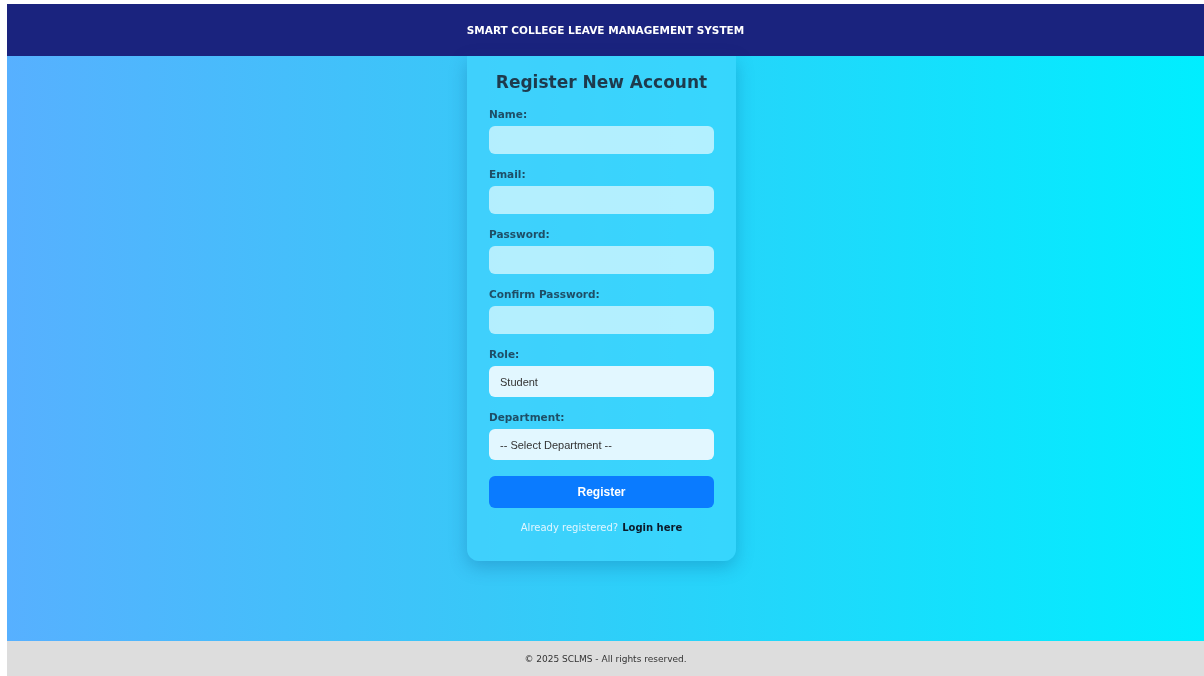 Image resolution: width=1204 pixels, height=676 pixels. I want to click on field-label: Confirm Password:, so click(545, 294).